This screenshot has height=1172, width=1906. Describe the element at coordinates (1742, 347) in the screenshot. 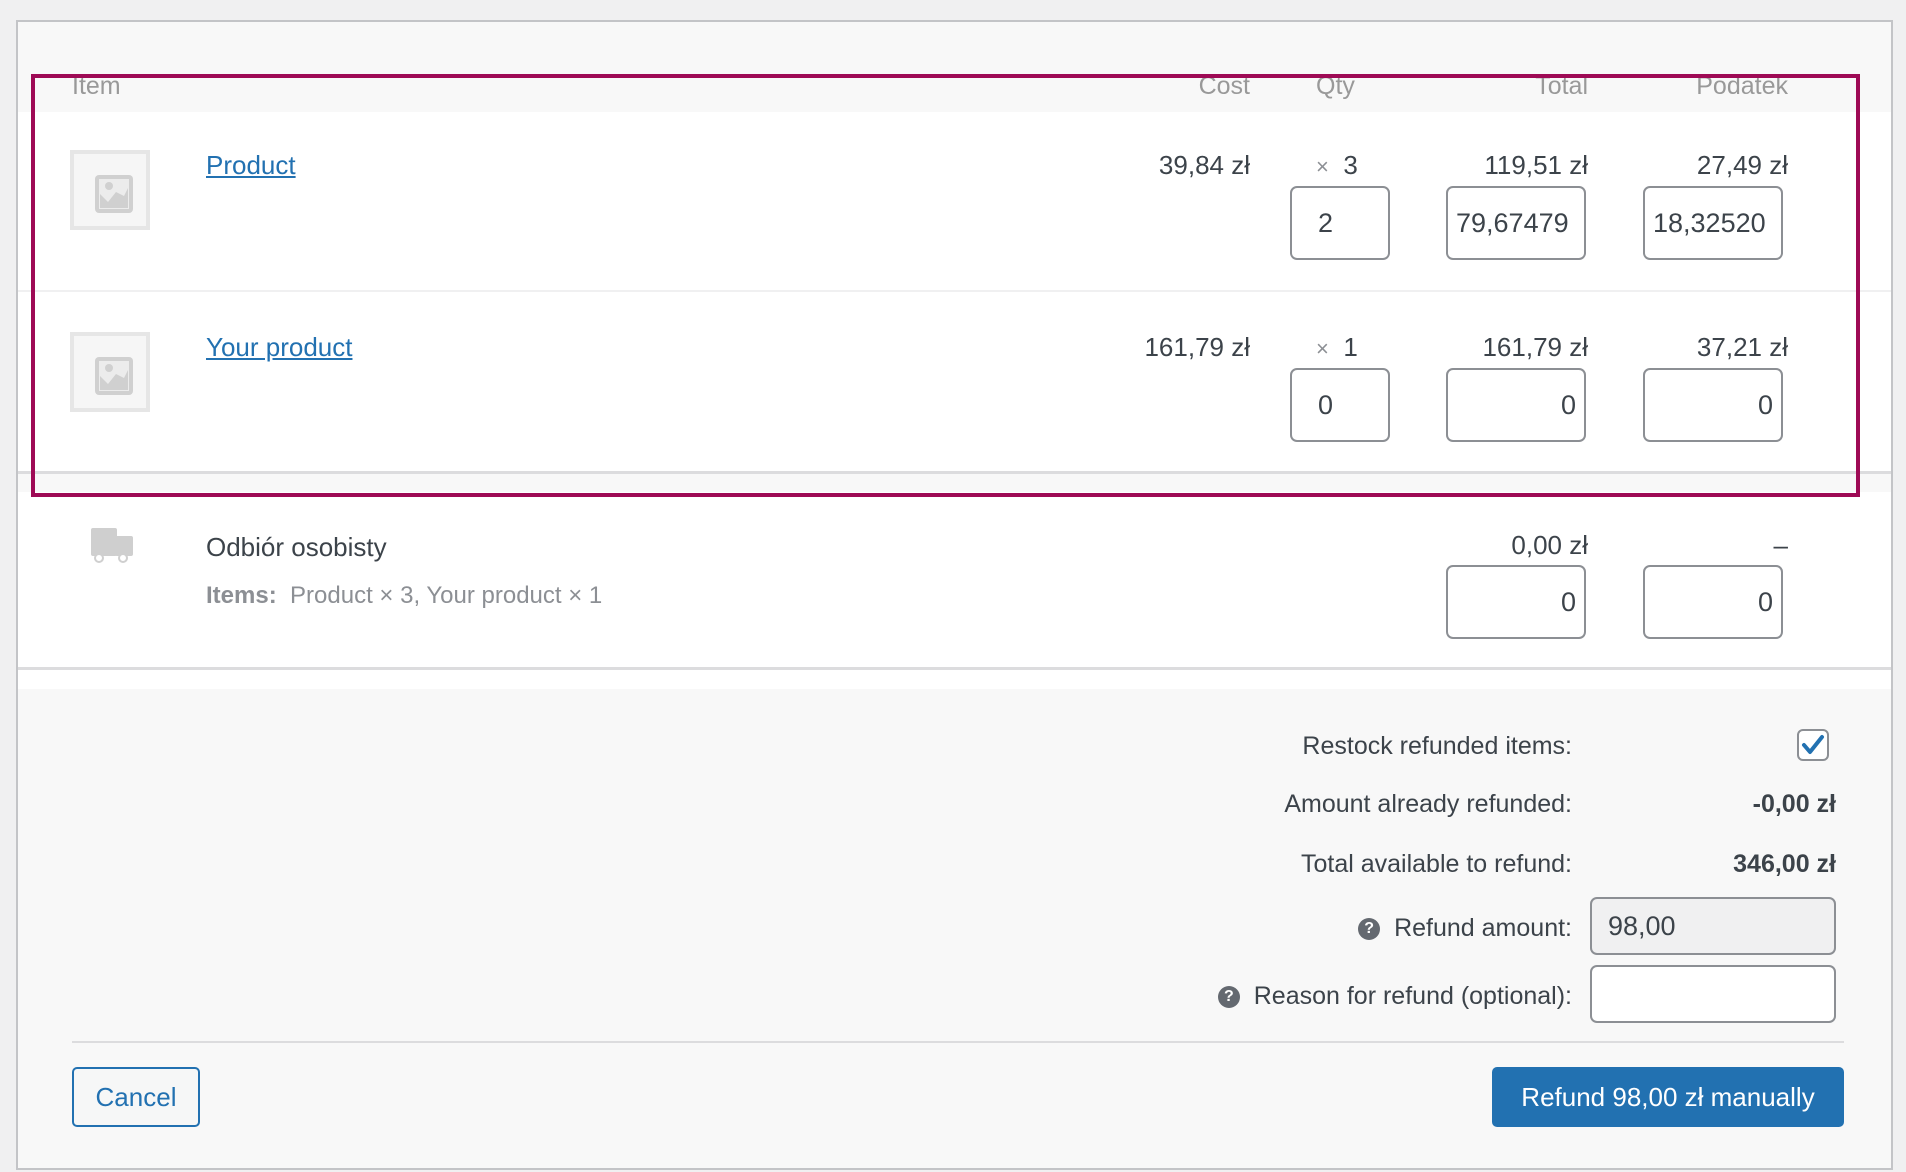

I see `item-tax: 37,21 zł` at that location.